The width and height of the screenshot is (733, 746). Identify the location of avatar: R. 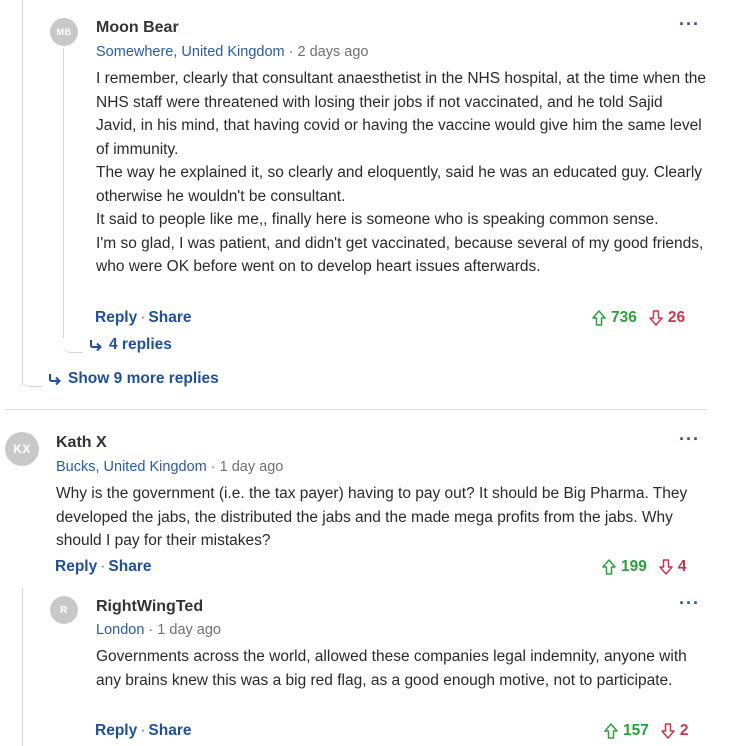
(64, 610).